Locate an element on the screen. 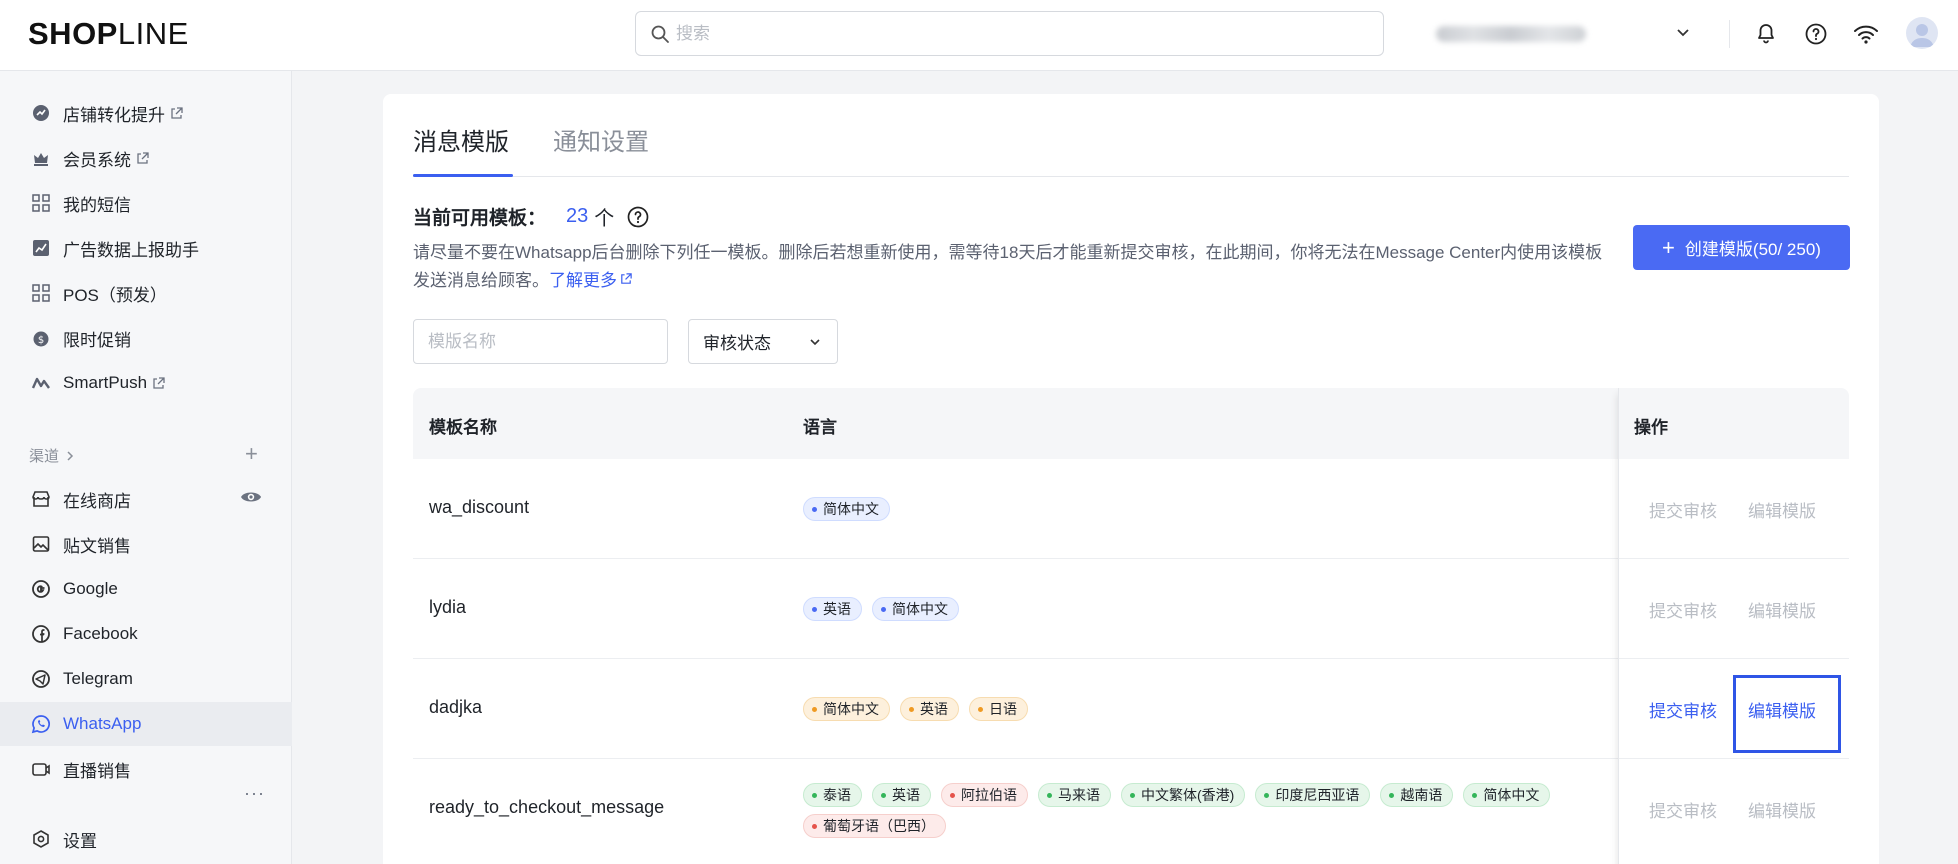 Image resolution: width=1958 pixels, height=864 pixels. learn-more-link: 了解更多 is located at coordinates (591, 280).